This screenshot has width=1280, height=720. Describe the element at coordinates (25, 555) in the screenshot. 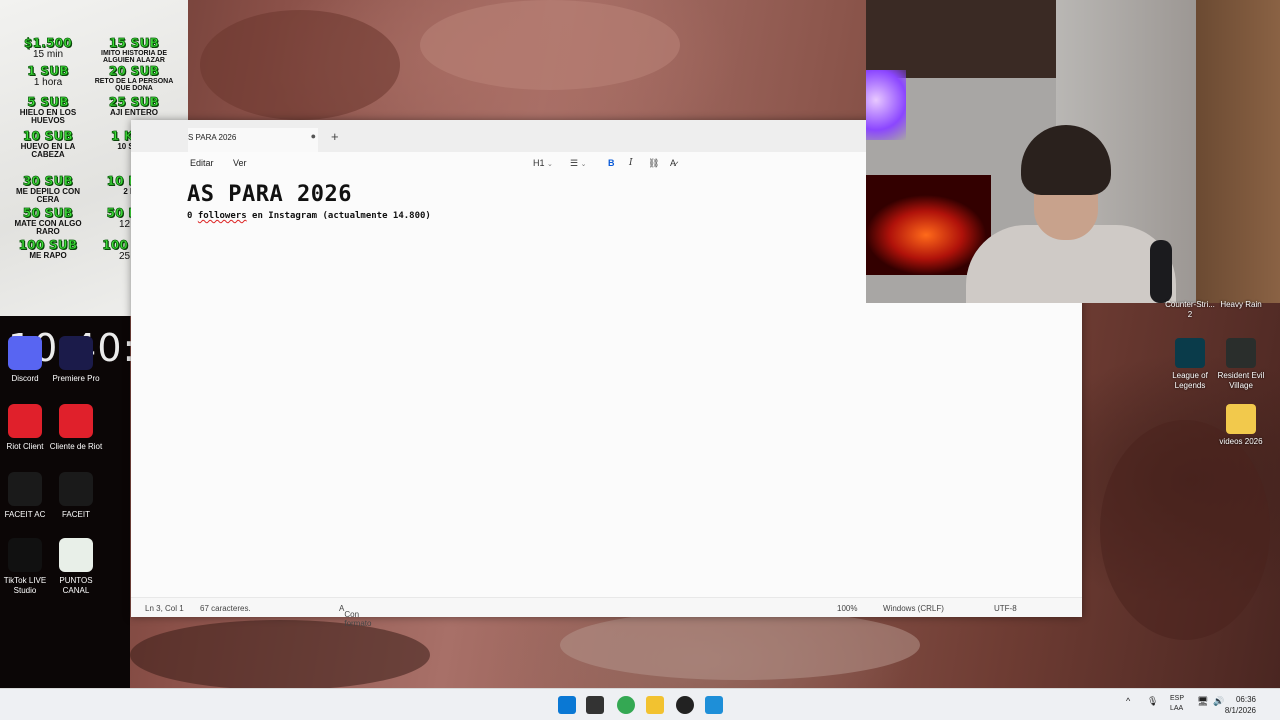

I see `tiktok-icon` at that location.